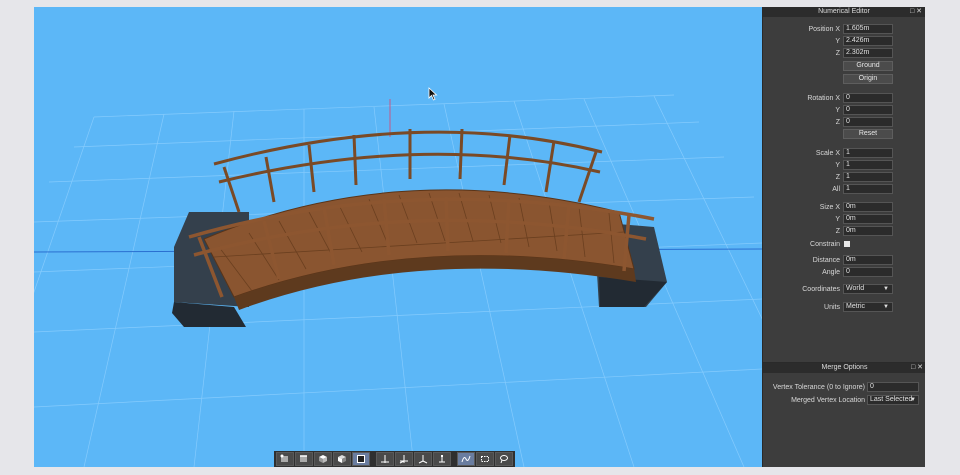 The height and width of the screenshot is (475, 960). I want to click on move-vertex-icon, so click(403, 459).